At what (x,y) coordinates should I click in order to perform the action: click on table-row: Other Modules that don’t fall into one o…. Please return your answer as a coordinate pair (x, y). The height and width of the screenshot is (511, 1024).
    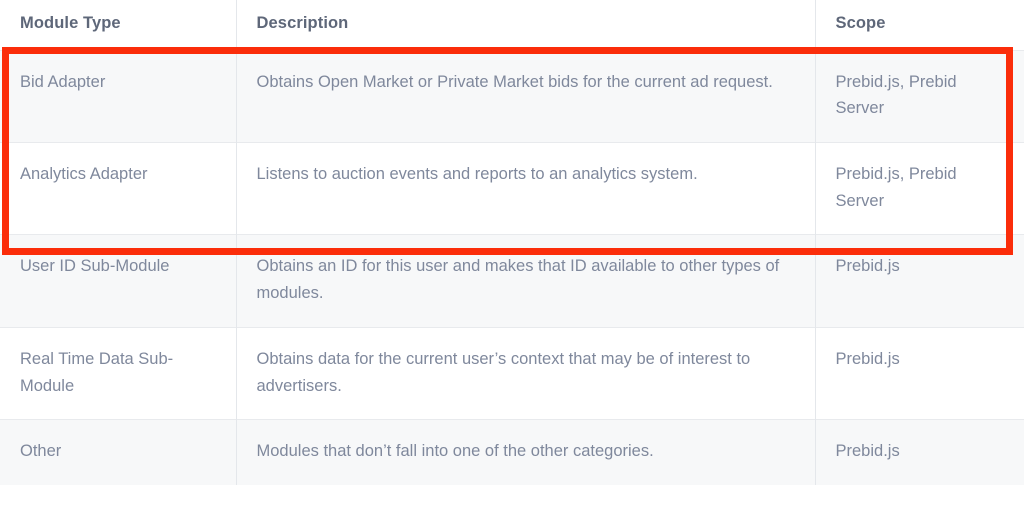
    Looking at the image, I should click on (512, 452).